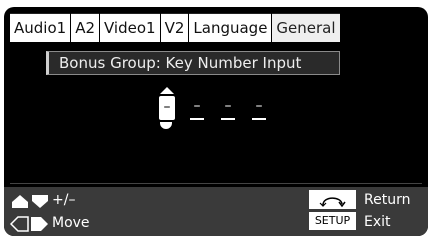 The width and height of the screenshot is (435, 243). Describe the element at coordinates (387, 200) in the screenshot. I see `return-label: Return` at that location.